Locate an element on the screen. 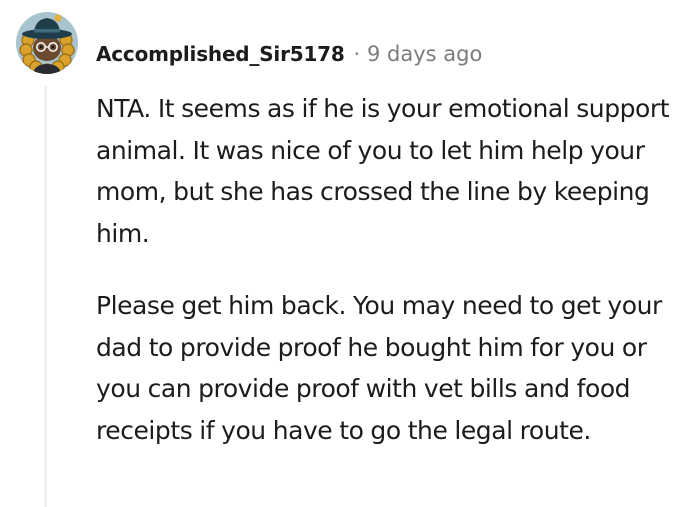 The image size is (700, 507). comment-timestamp: 9 days ago is located at coordinates (424, 54).